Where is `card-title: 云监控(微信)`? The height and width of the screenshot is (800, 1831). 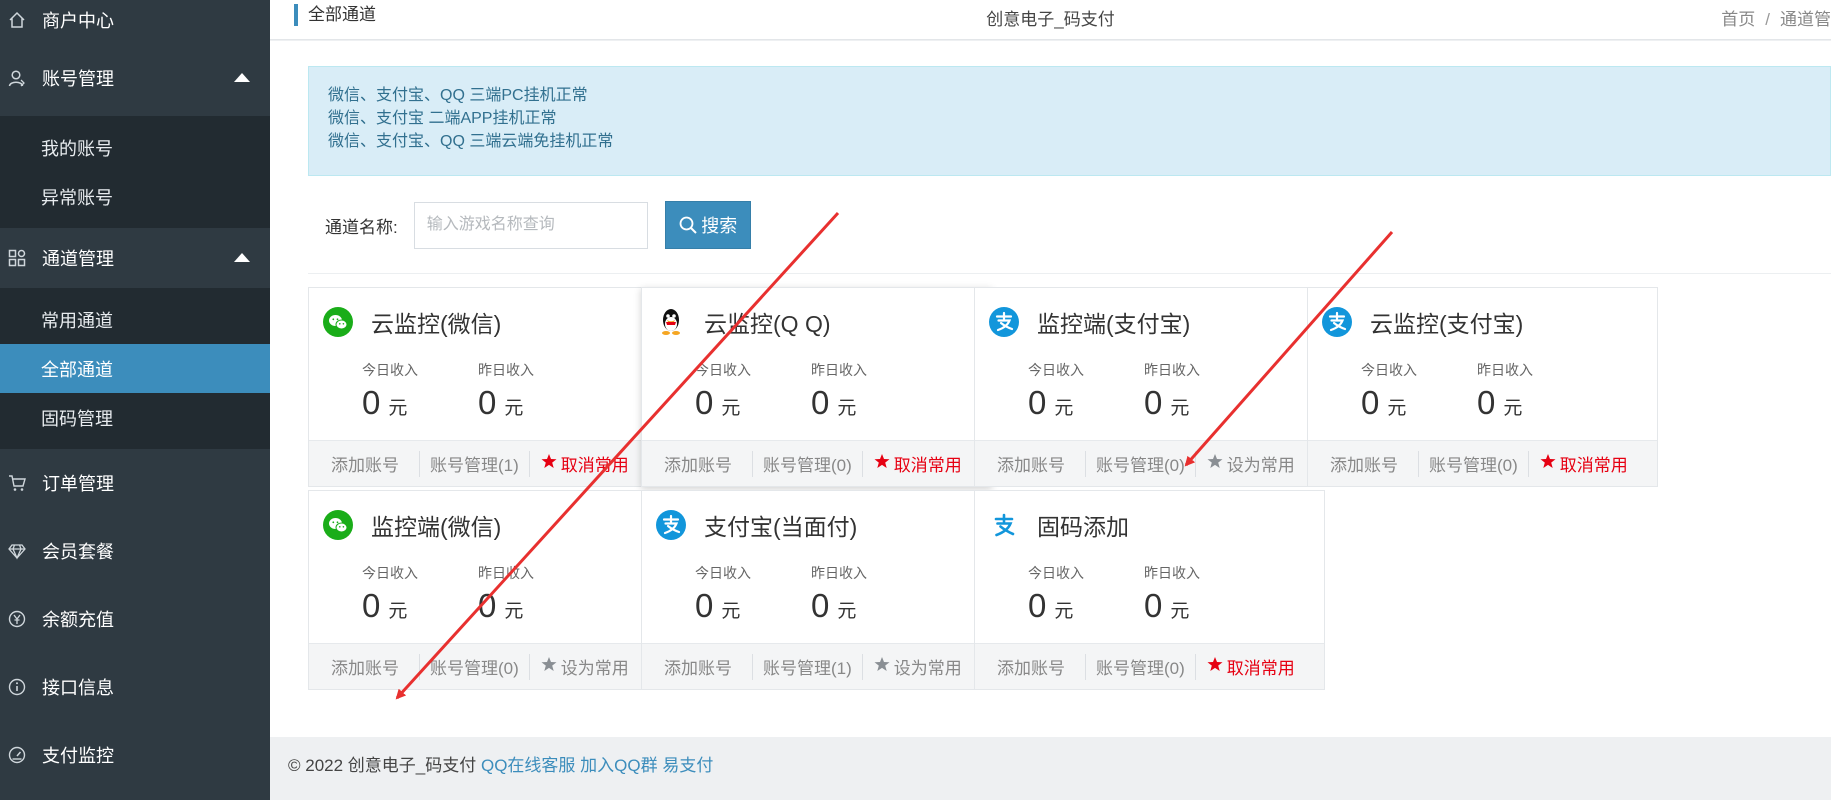
card-title: 云监控(微信) is located at coordinates (436, 324).